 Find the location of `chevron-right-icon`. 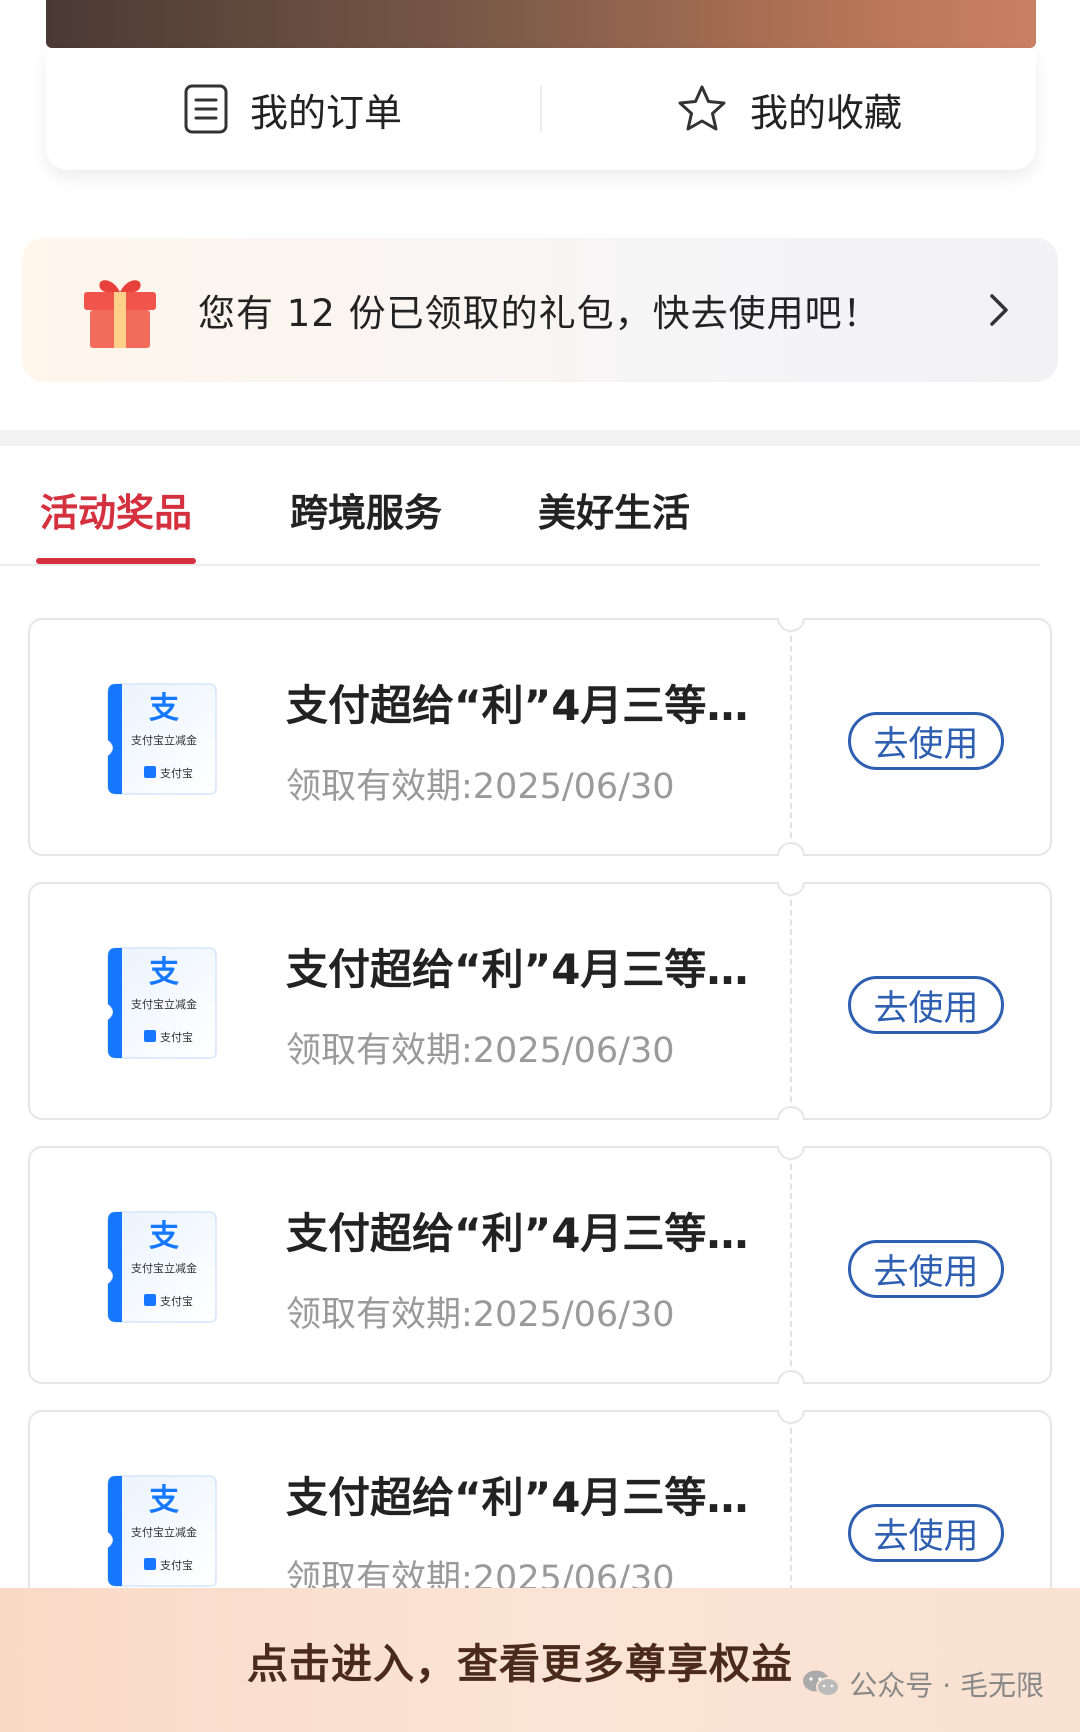

chevron-right-icon is located at coordinates (999, 310).